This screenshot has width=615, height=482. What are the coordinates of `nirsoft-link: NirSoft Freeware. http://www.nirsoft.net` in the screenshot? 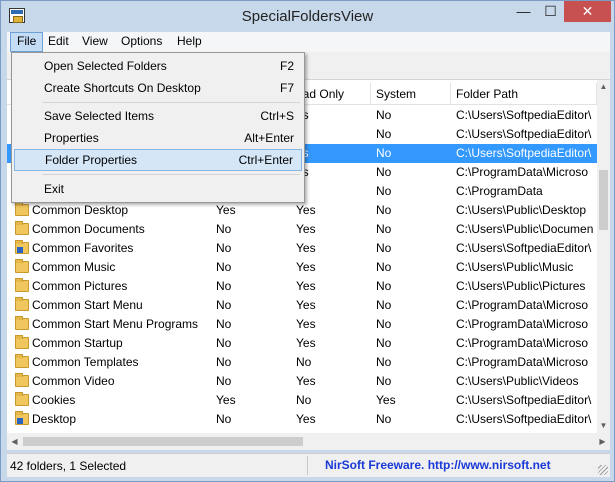 It's located at (438, 465).